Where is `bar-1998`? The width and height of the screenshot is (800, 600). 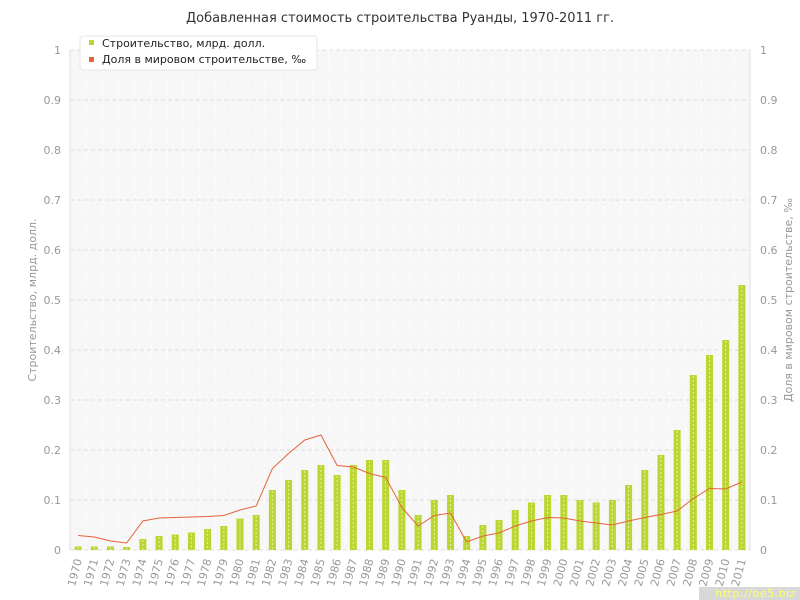 bar-1998 is located at coordinates (531, 526).